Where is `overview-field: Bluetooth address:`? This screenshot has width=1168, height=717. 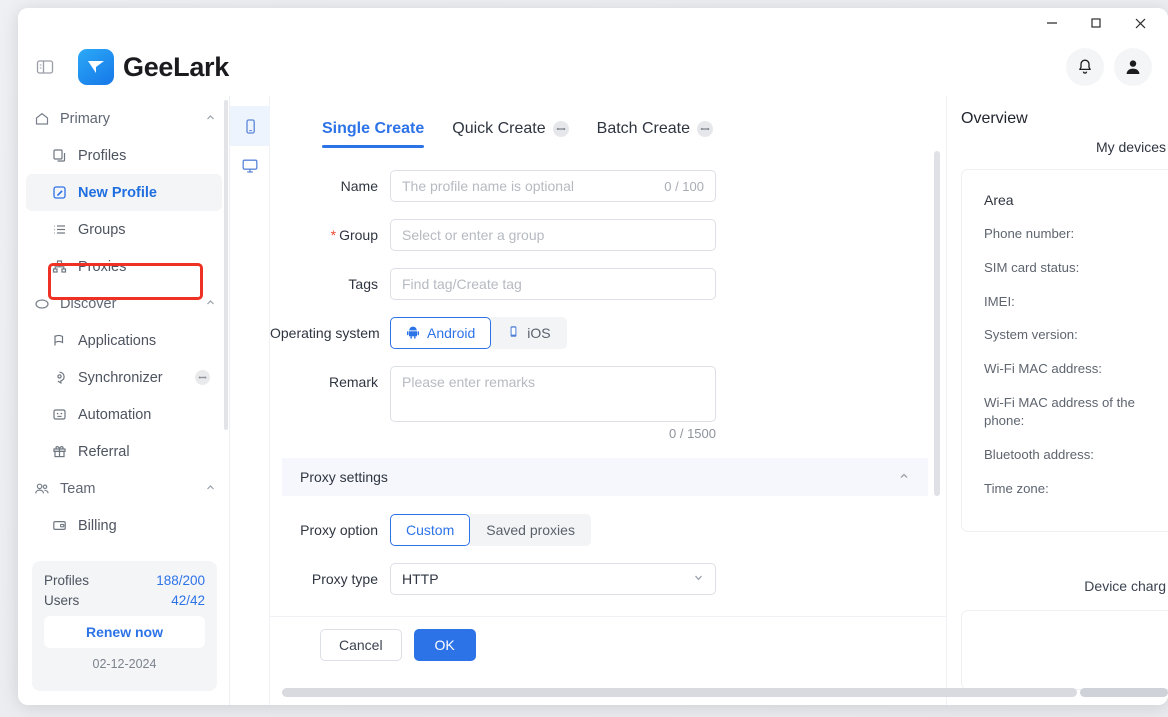
overview-field: Bluetooth address: is located at coordinates (1039, 454).